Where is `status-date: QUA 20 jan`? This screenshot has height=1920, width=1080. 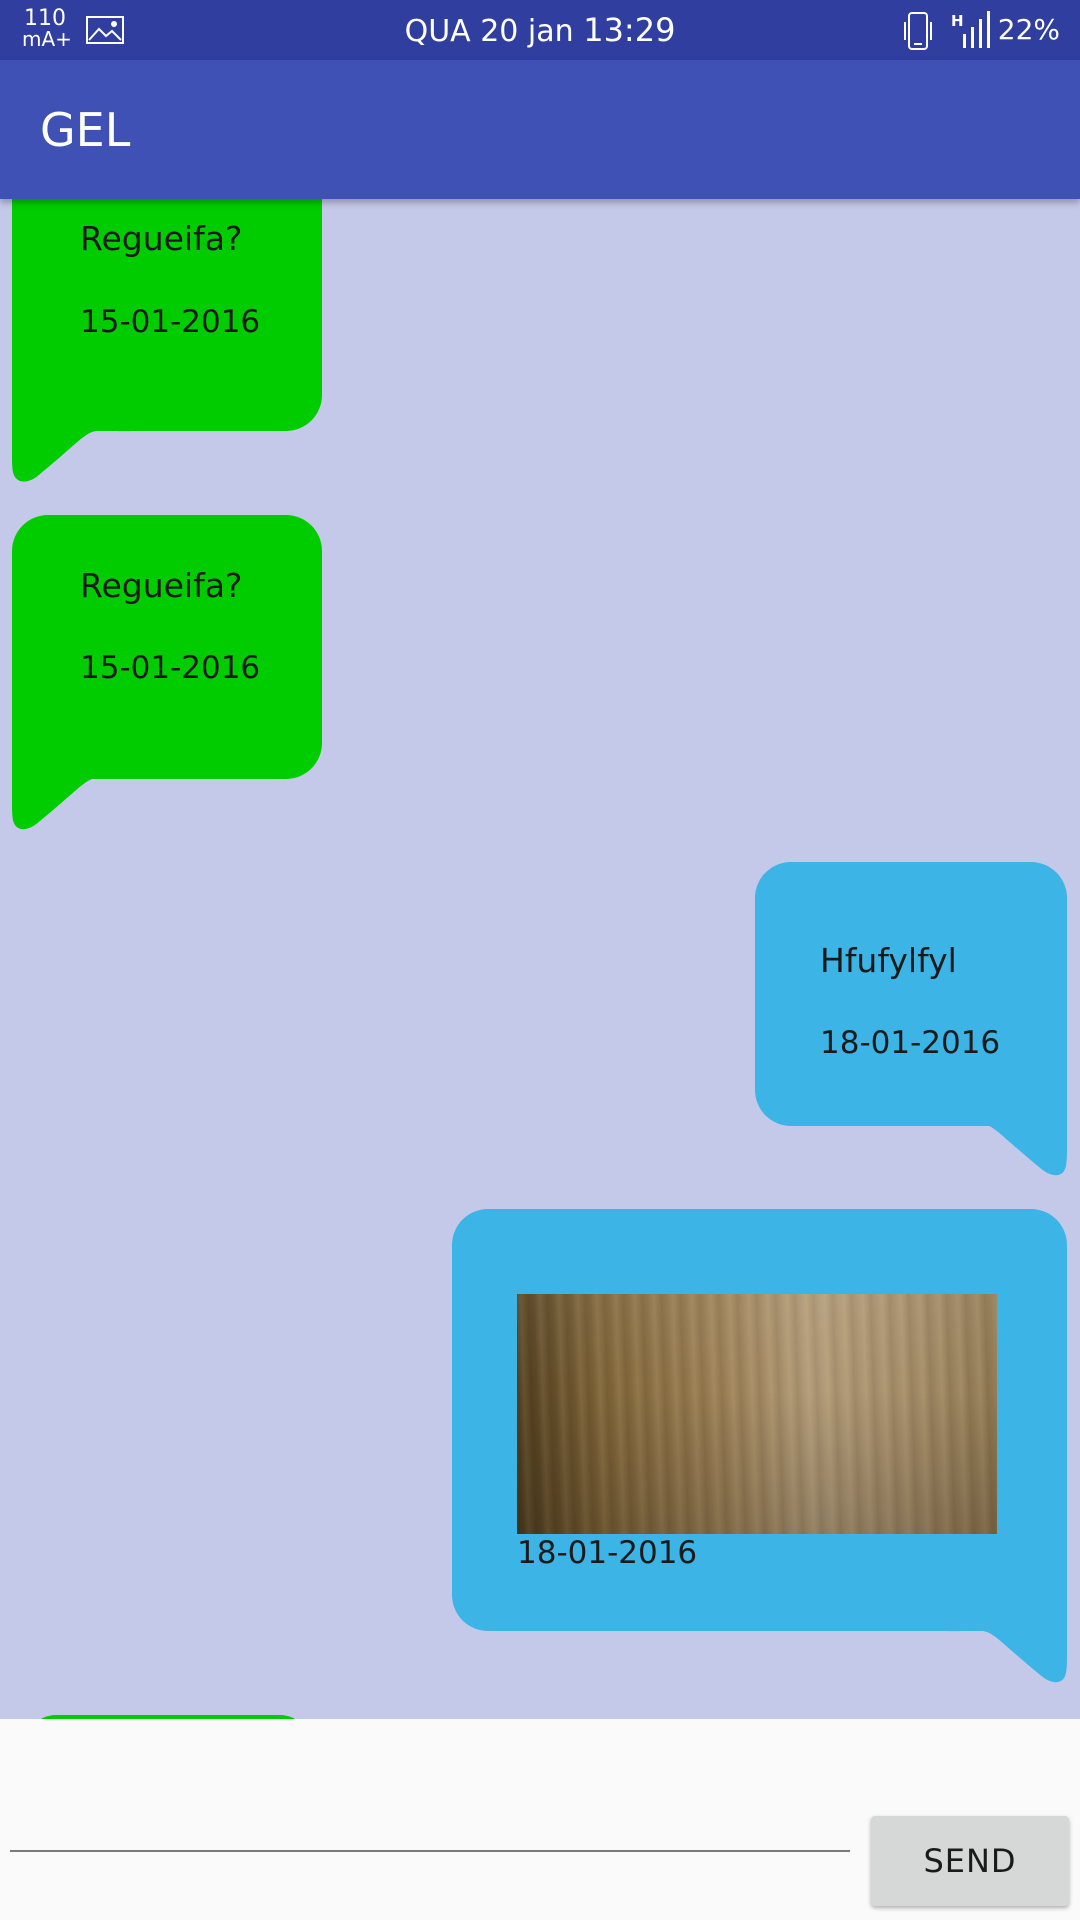
status-date: QUA 20 jan is located at coordinates (489, 31).